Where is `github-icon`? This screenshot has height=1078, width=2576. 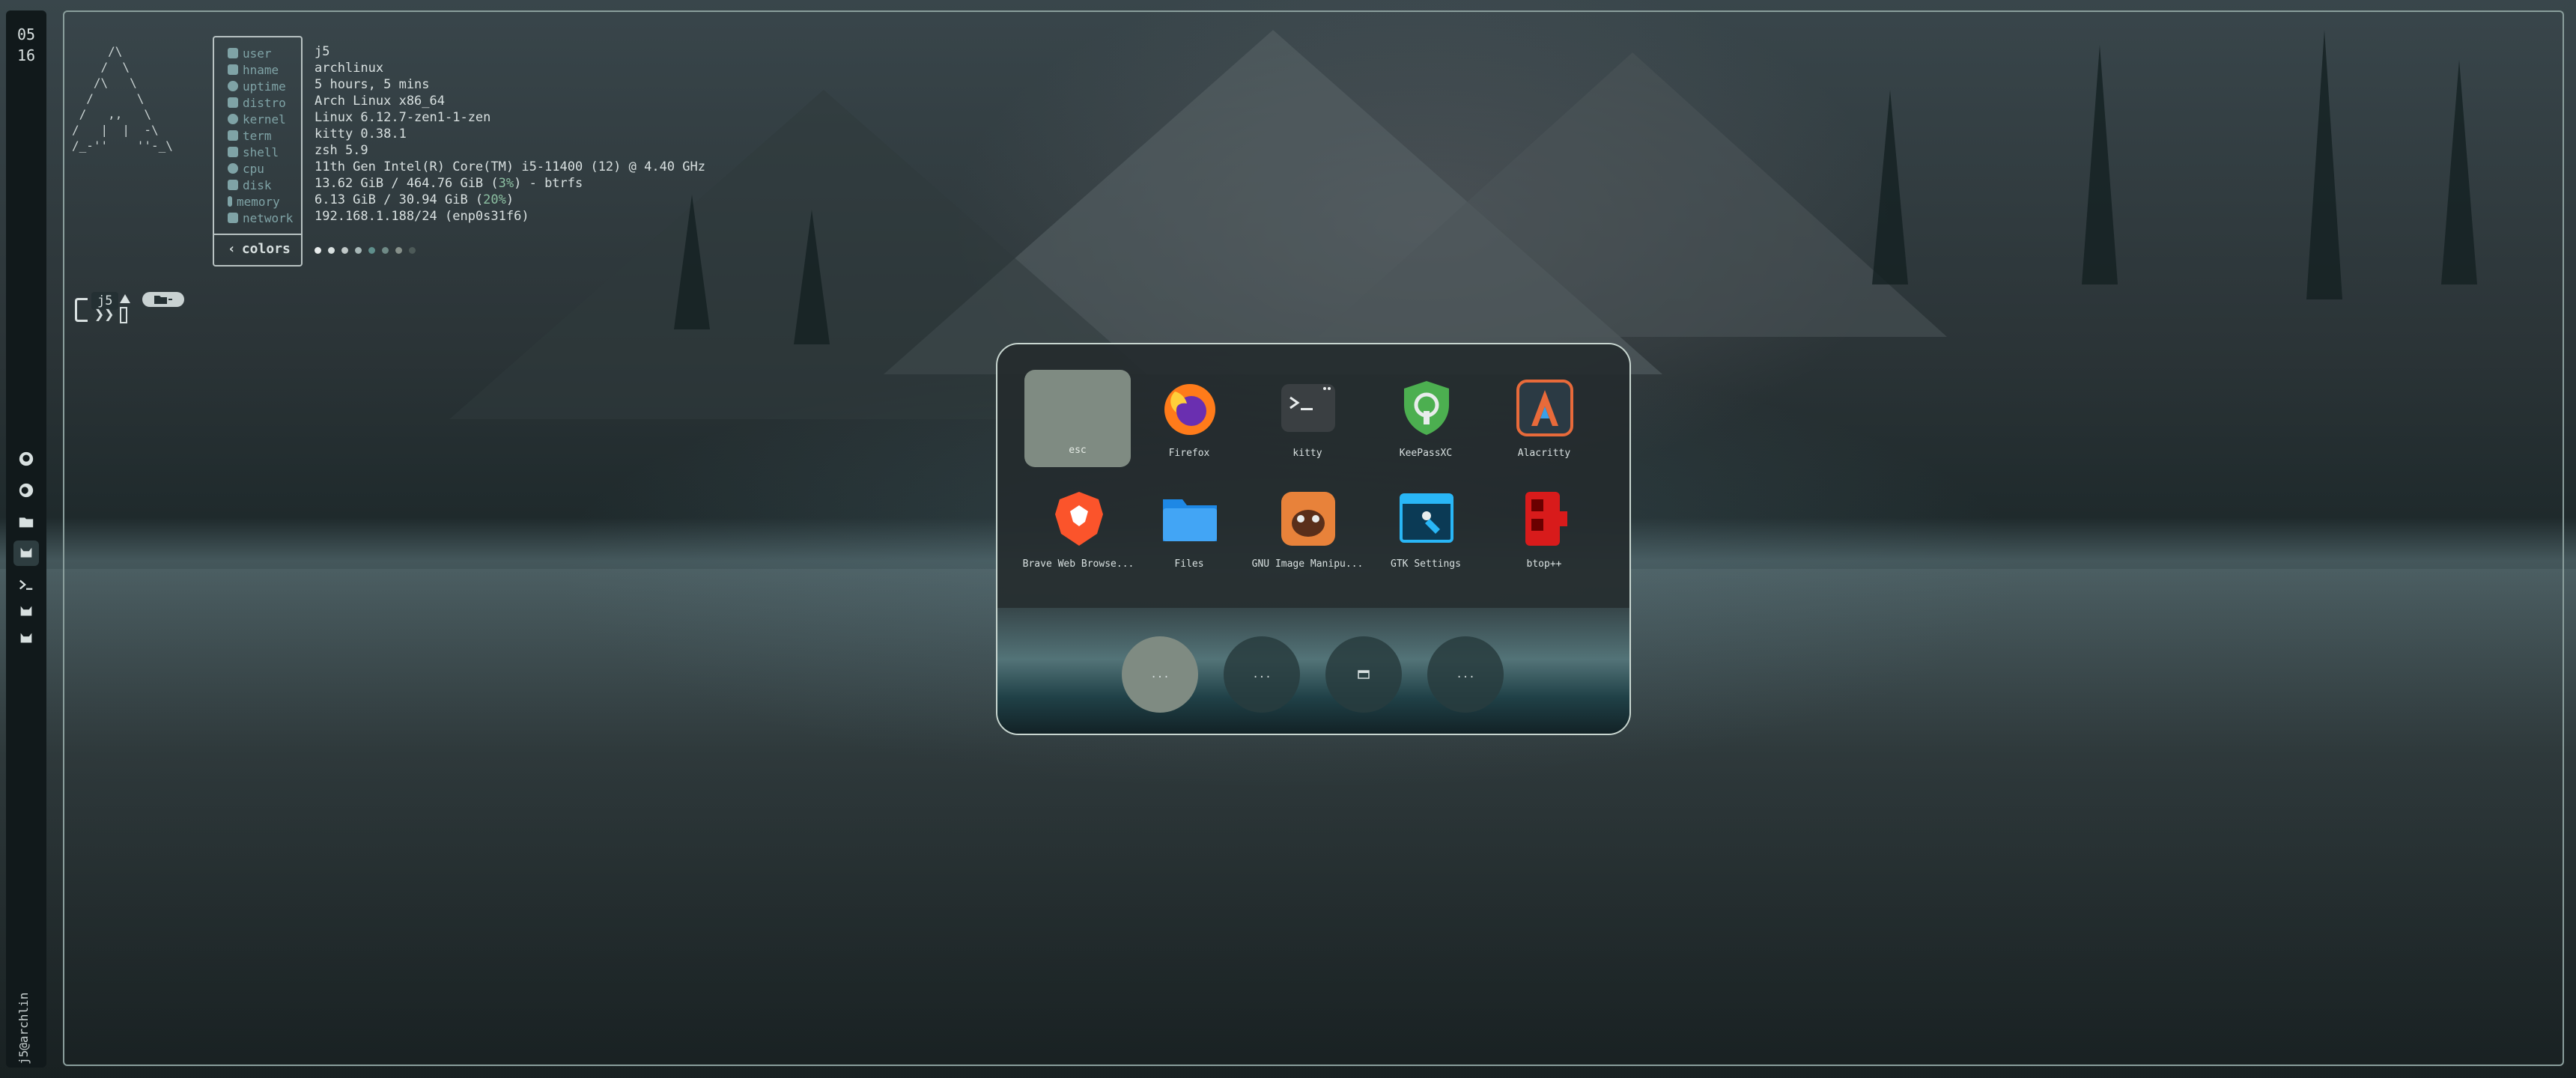
github-icon is located at coordinates (26, 458).